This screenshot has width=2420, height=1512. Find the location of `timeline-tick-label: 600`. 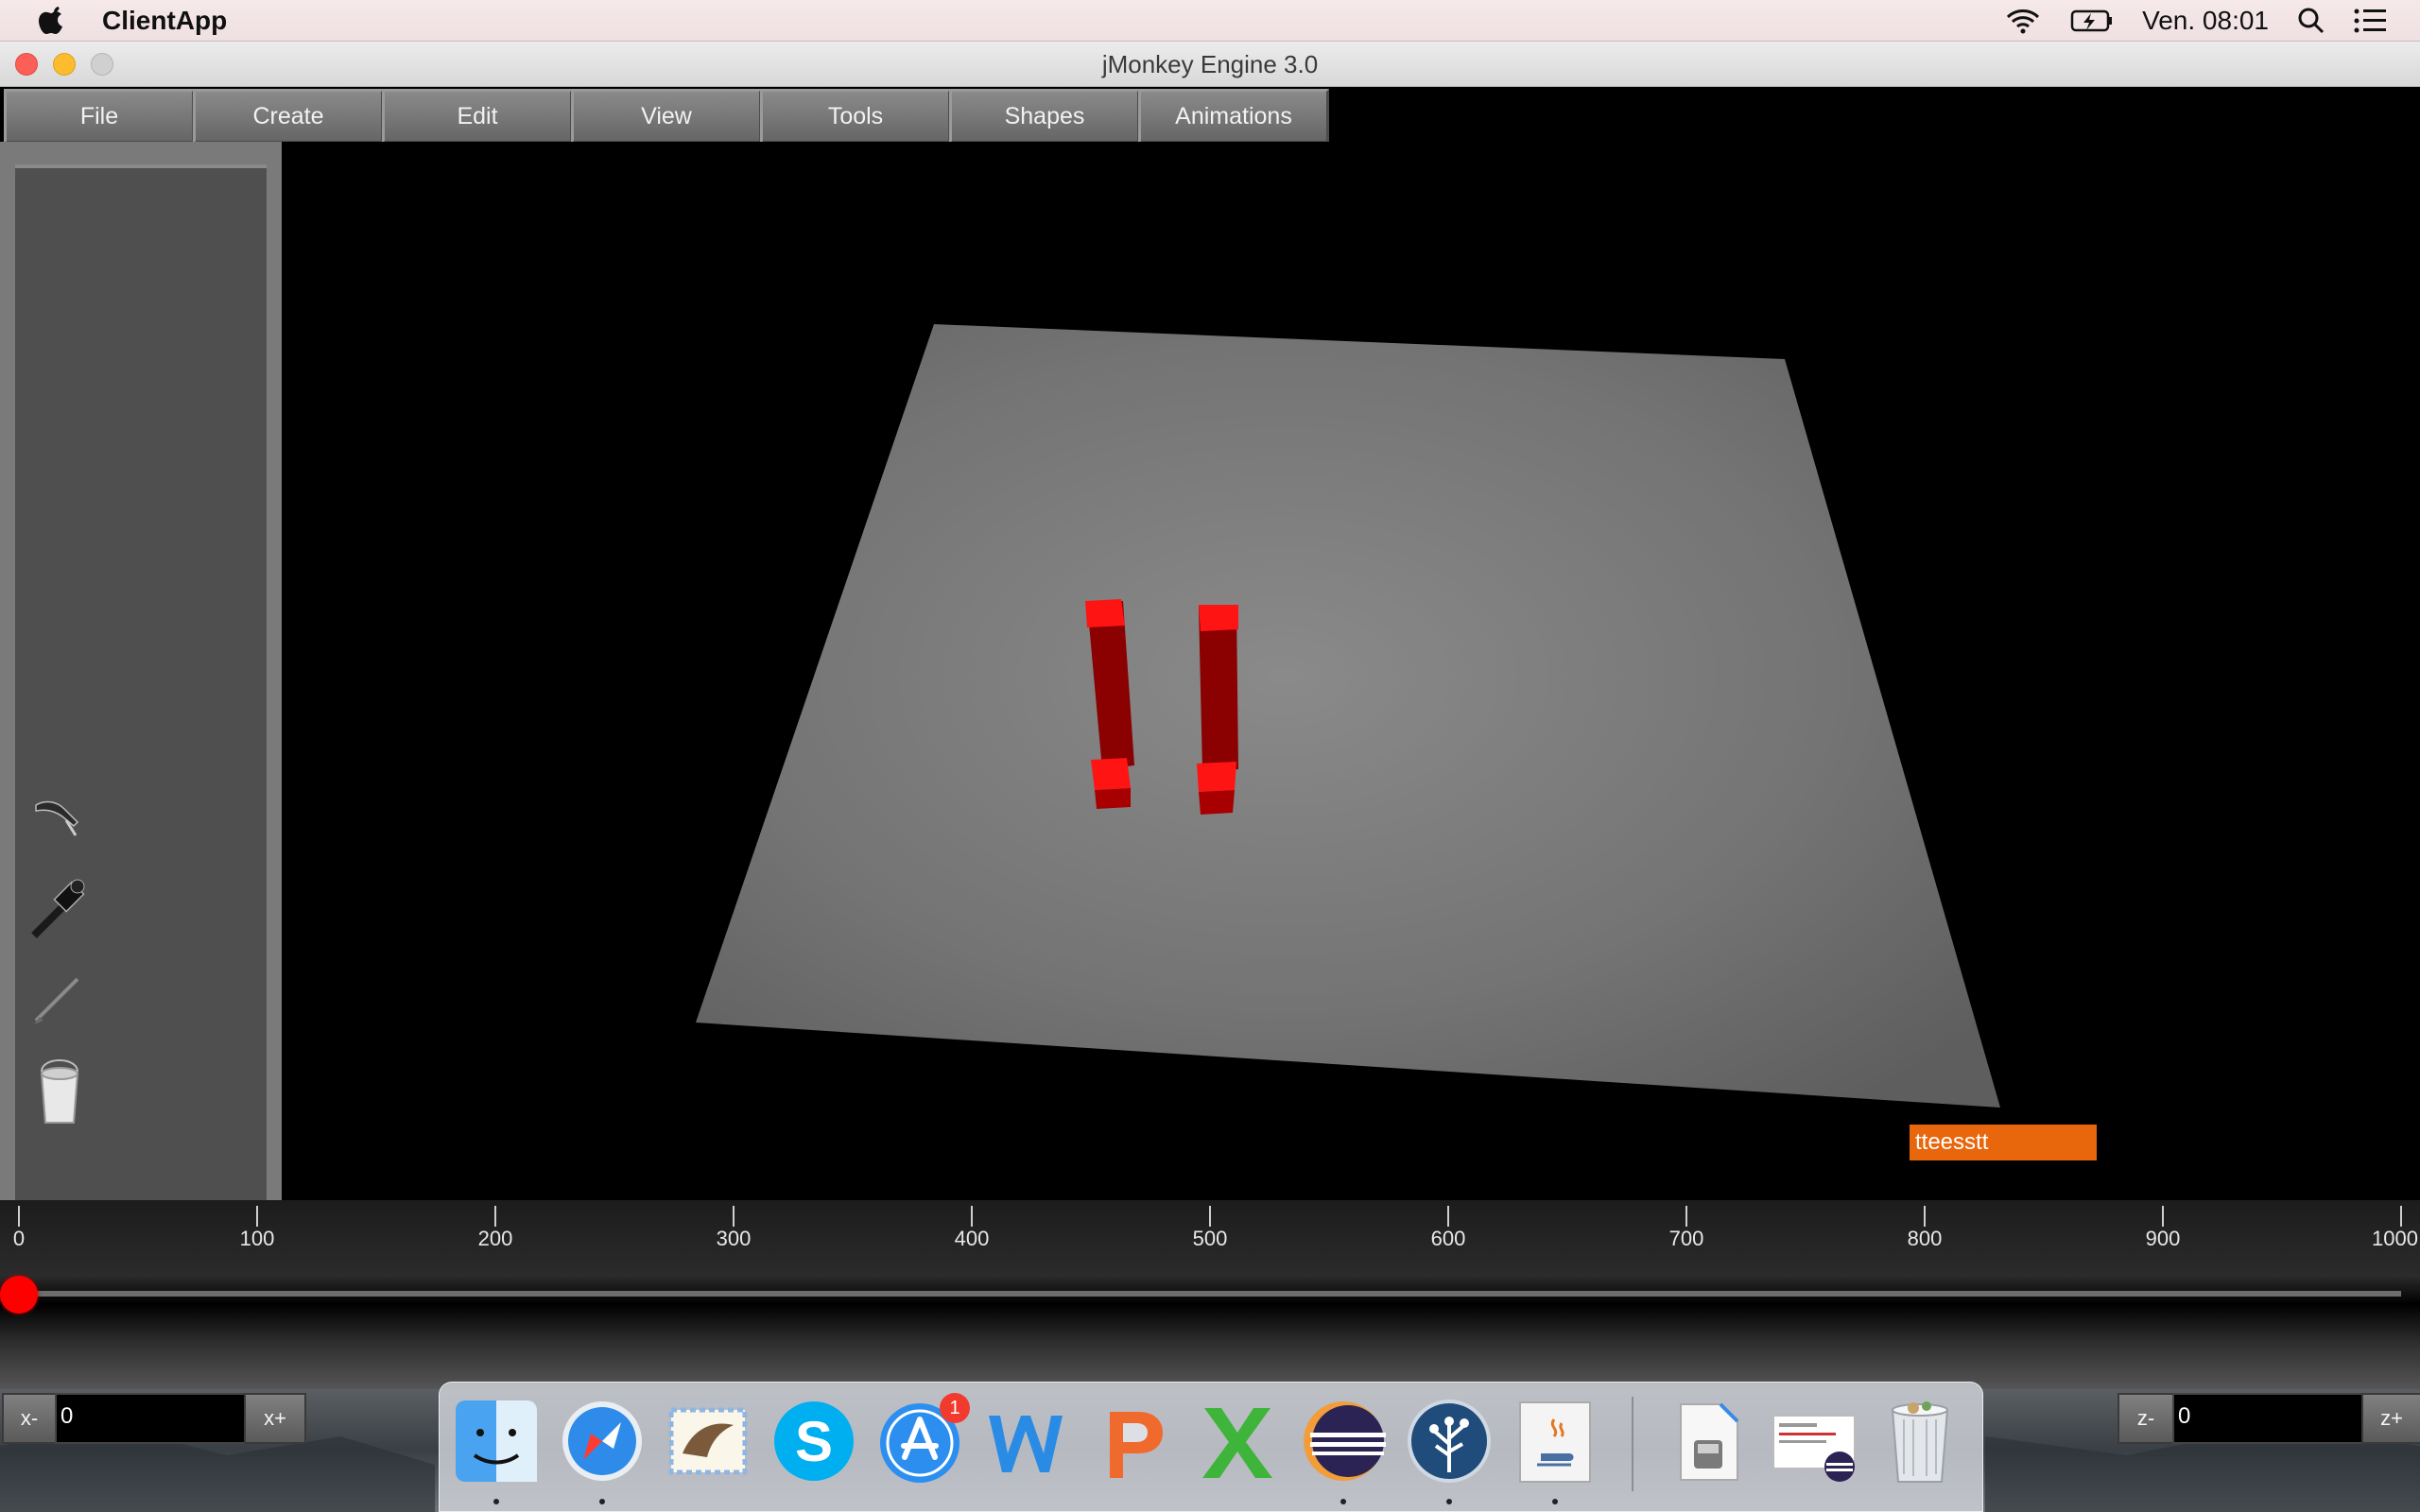

timeline-tick-label: 600 is located at coordinates (1448, 1238).